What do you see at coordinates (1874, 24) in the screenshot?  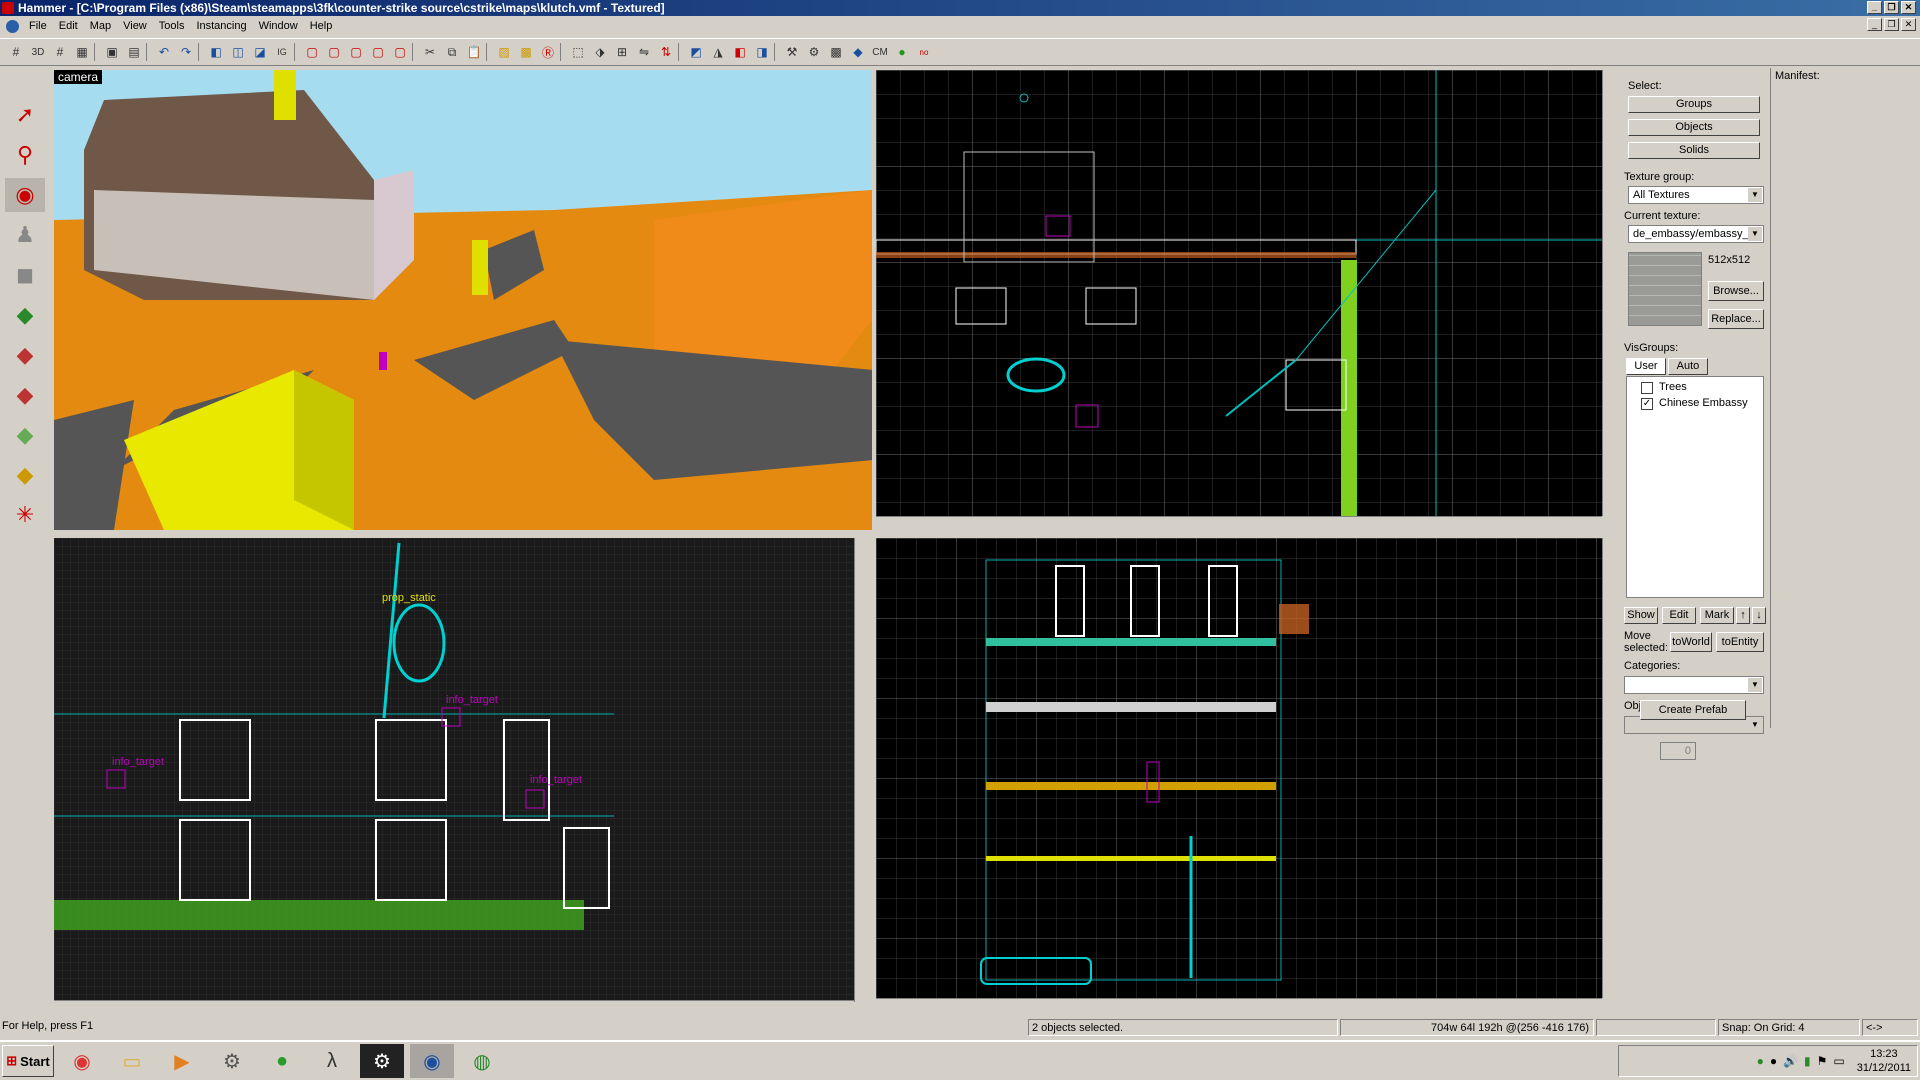 I see `doc-minimize-button: _` at bounding box center [1874, 24].